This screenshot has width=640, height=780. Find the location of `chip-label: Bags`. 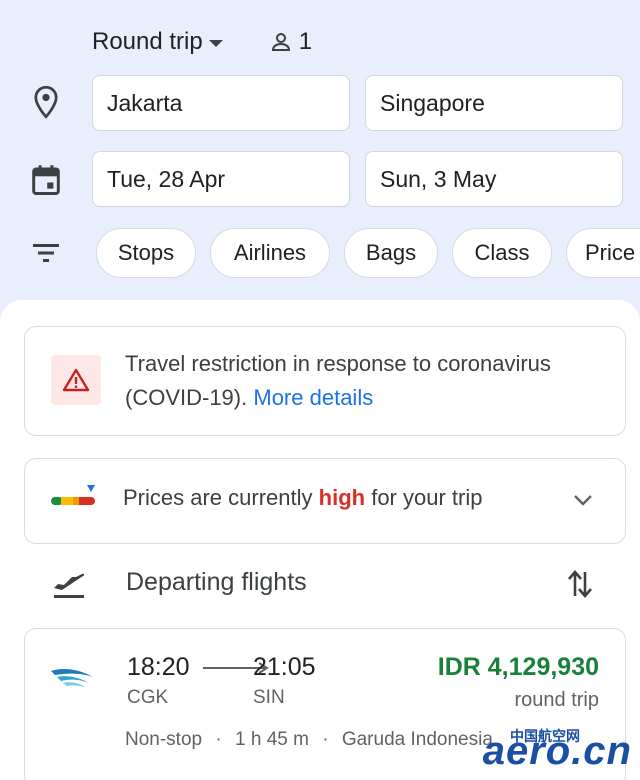

chip-label: Bags is located at coordinates (391, 252).